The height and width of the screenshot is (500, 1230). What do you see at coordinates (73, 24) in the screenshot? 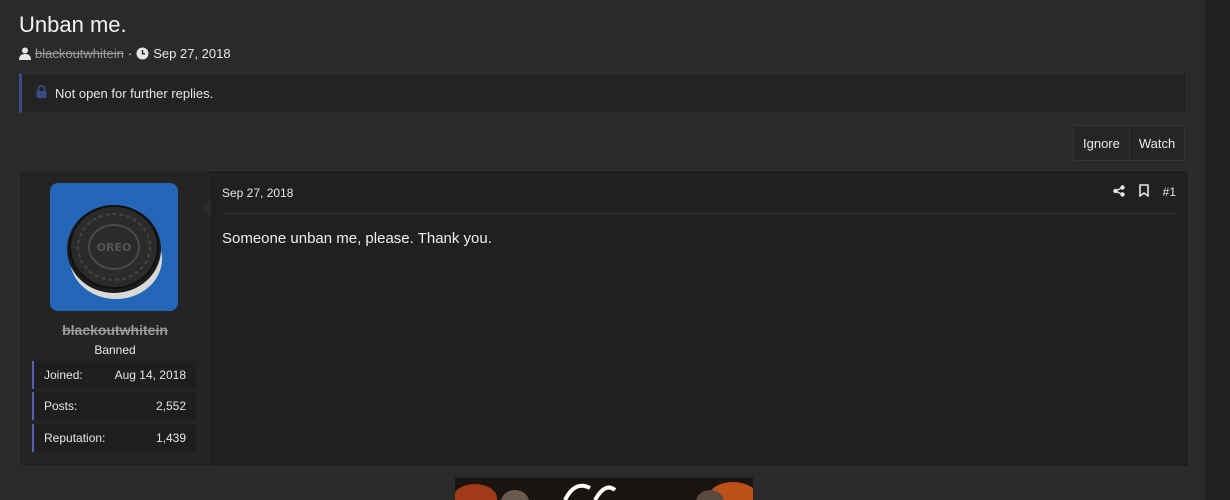
I see `thread-title: Unban me.` at bounding box center [73, 24].